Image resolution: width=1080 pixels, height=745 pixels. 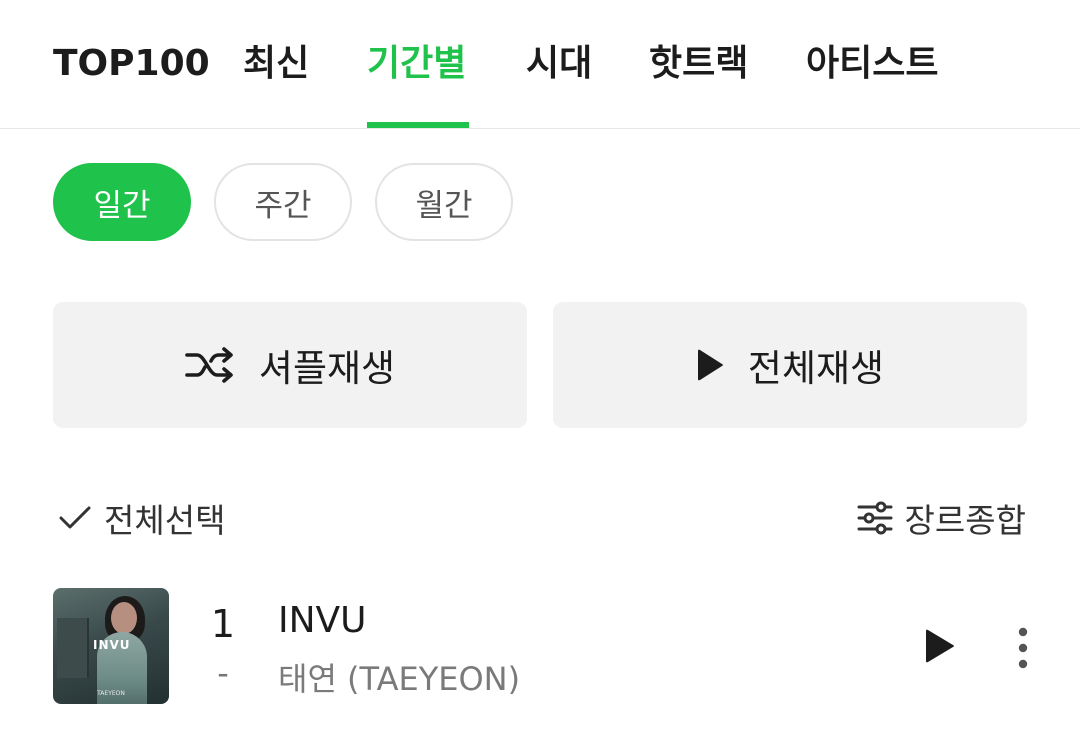 I want to click on active-tab-indicator, so click(x=418, y=125).